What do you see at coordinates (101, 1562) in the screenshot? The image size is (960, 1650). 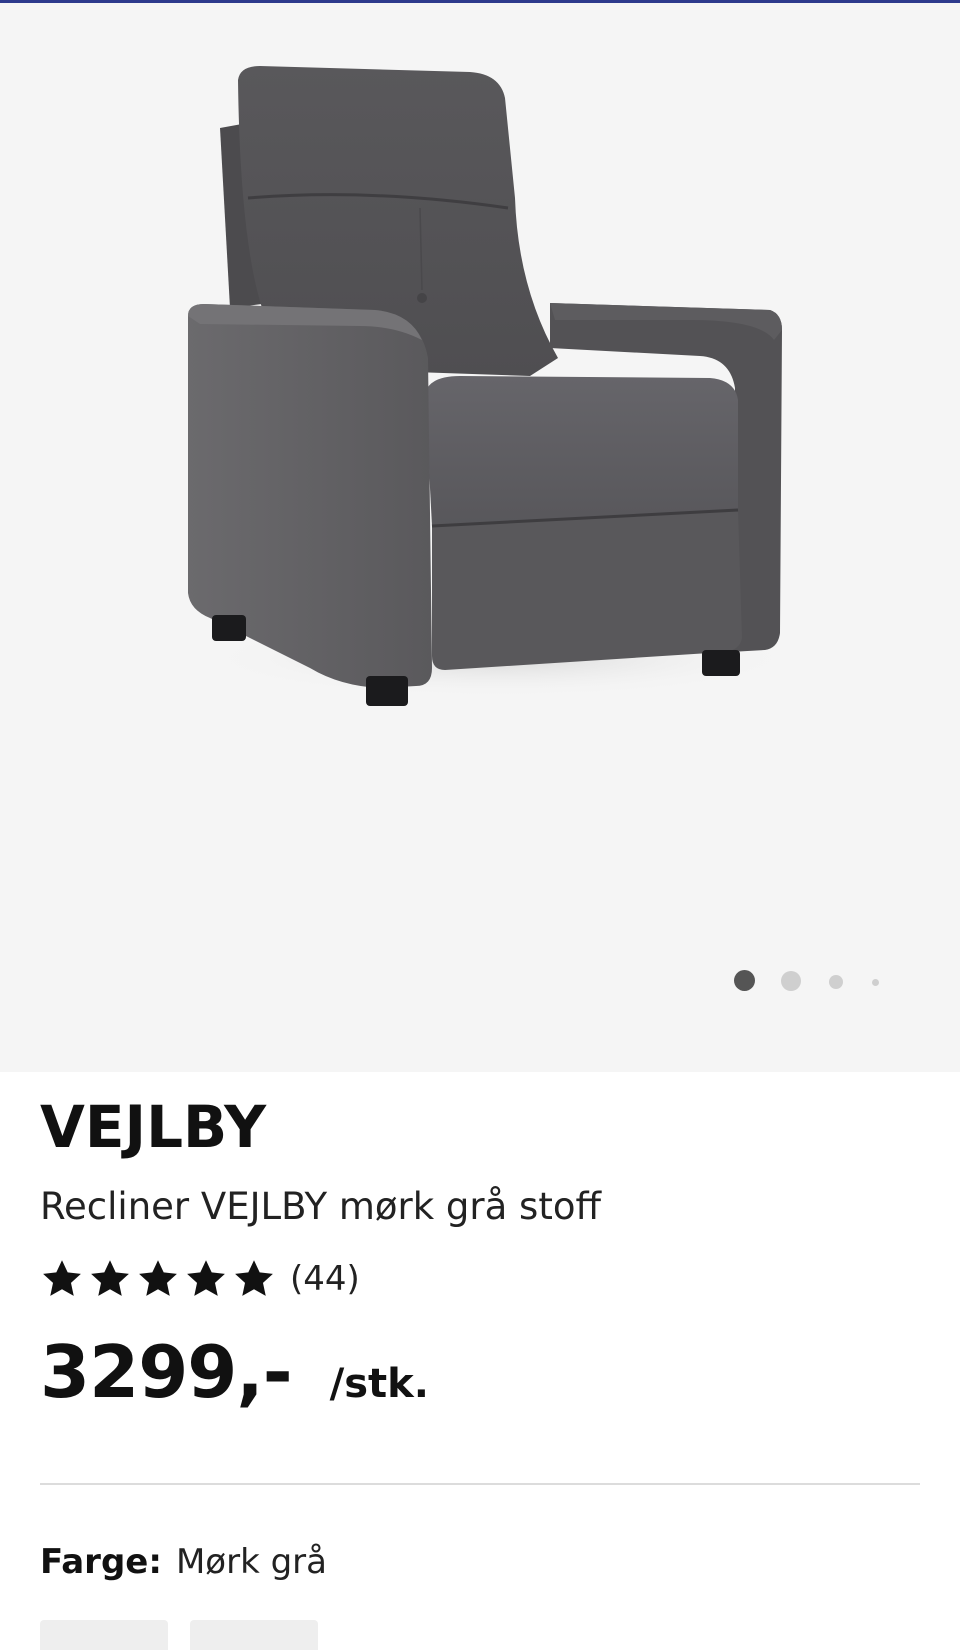 I see `color-label: Farge:` at bounding box center [101, 1562].